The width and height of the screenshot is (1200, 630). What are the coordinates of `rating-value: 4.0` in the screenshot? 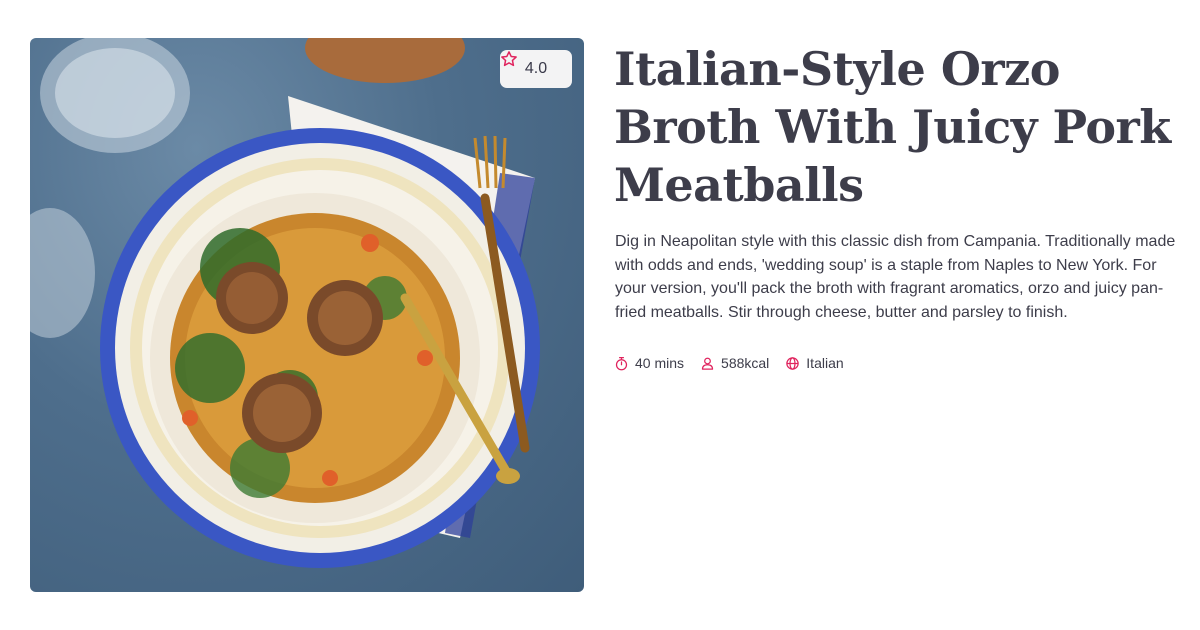 It's located at (536, 68).